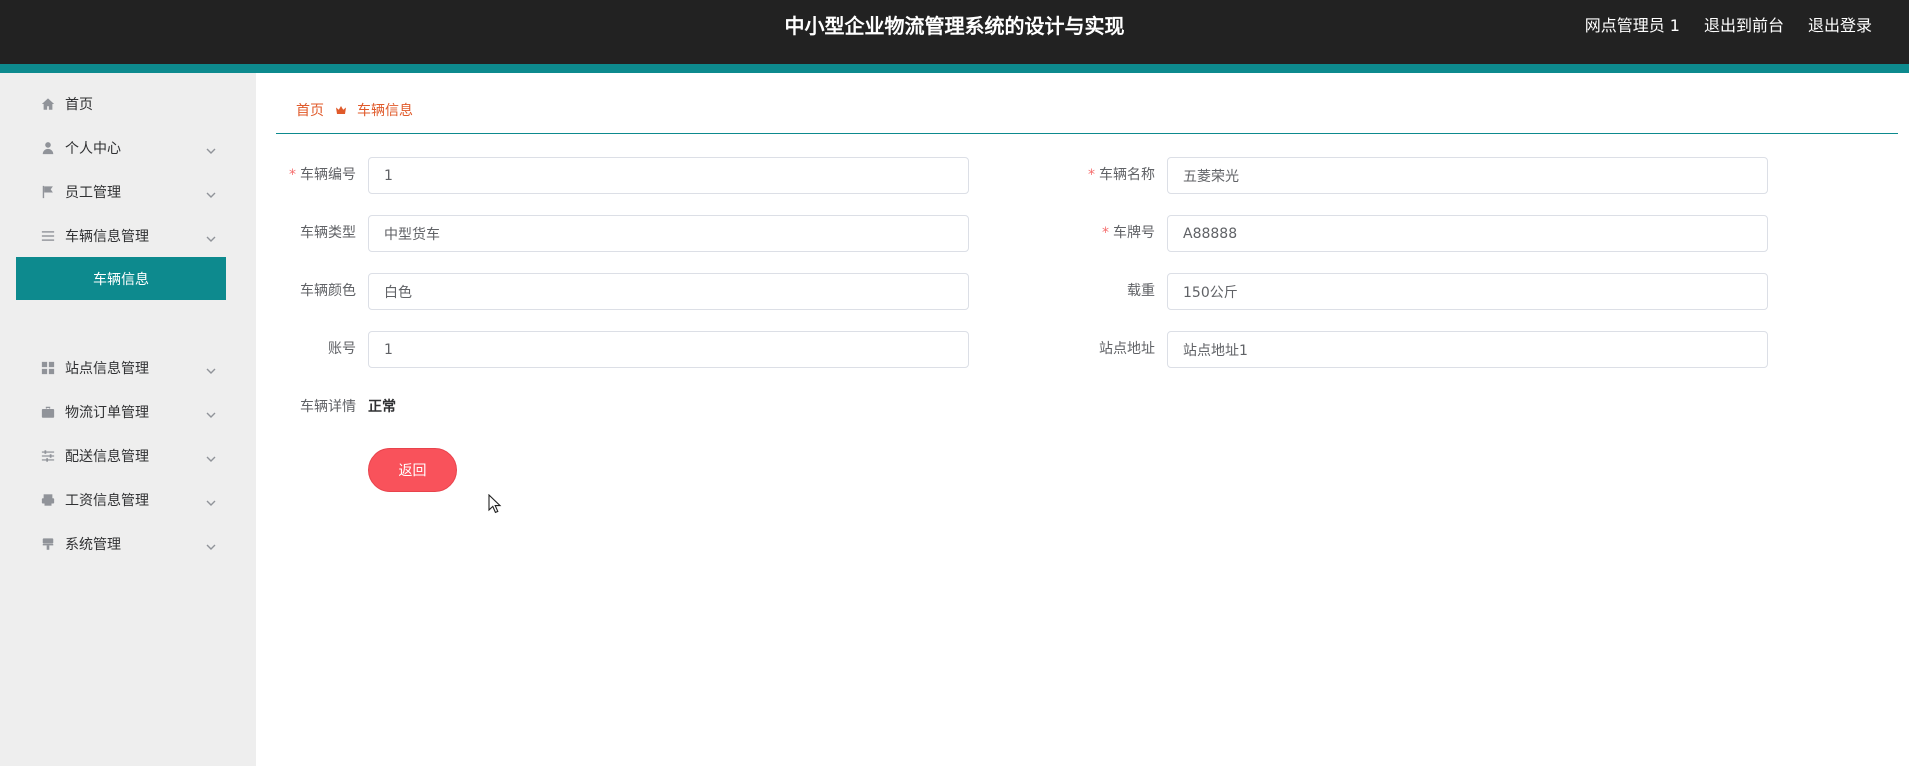 Image resolution: width=1909 pixels, height=766 pixels. Describe the element at coordinates (954, 68) in the screenshot. I see `header-accent-bar` at that location.